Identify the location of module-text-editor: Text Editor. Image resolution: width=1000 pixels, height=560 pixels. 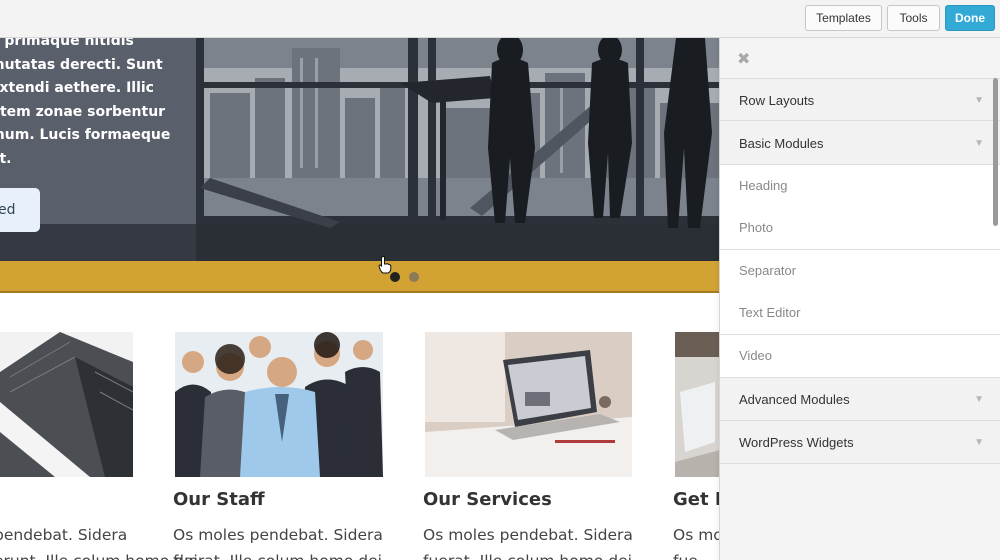
(860, 313).